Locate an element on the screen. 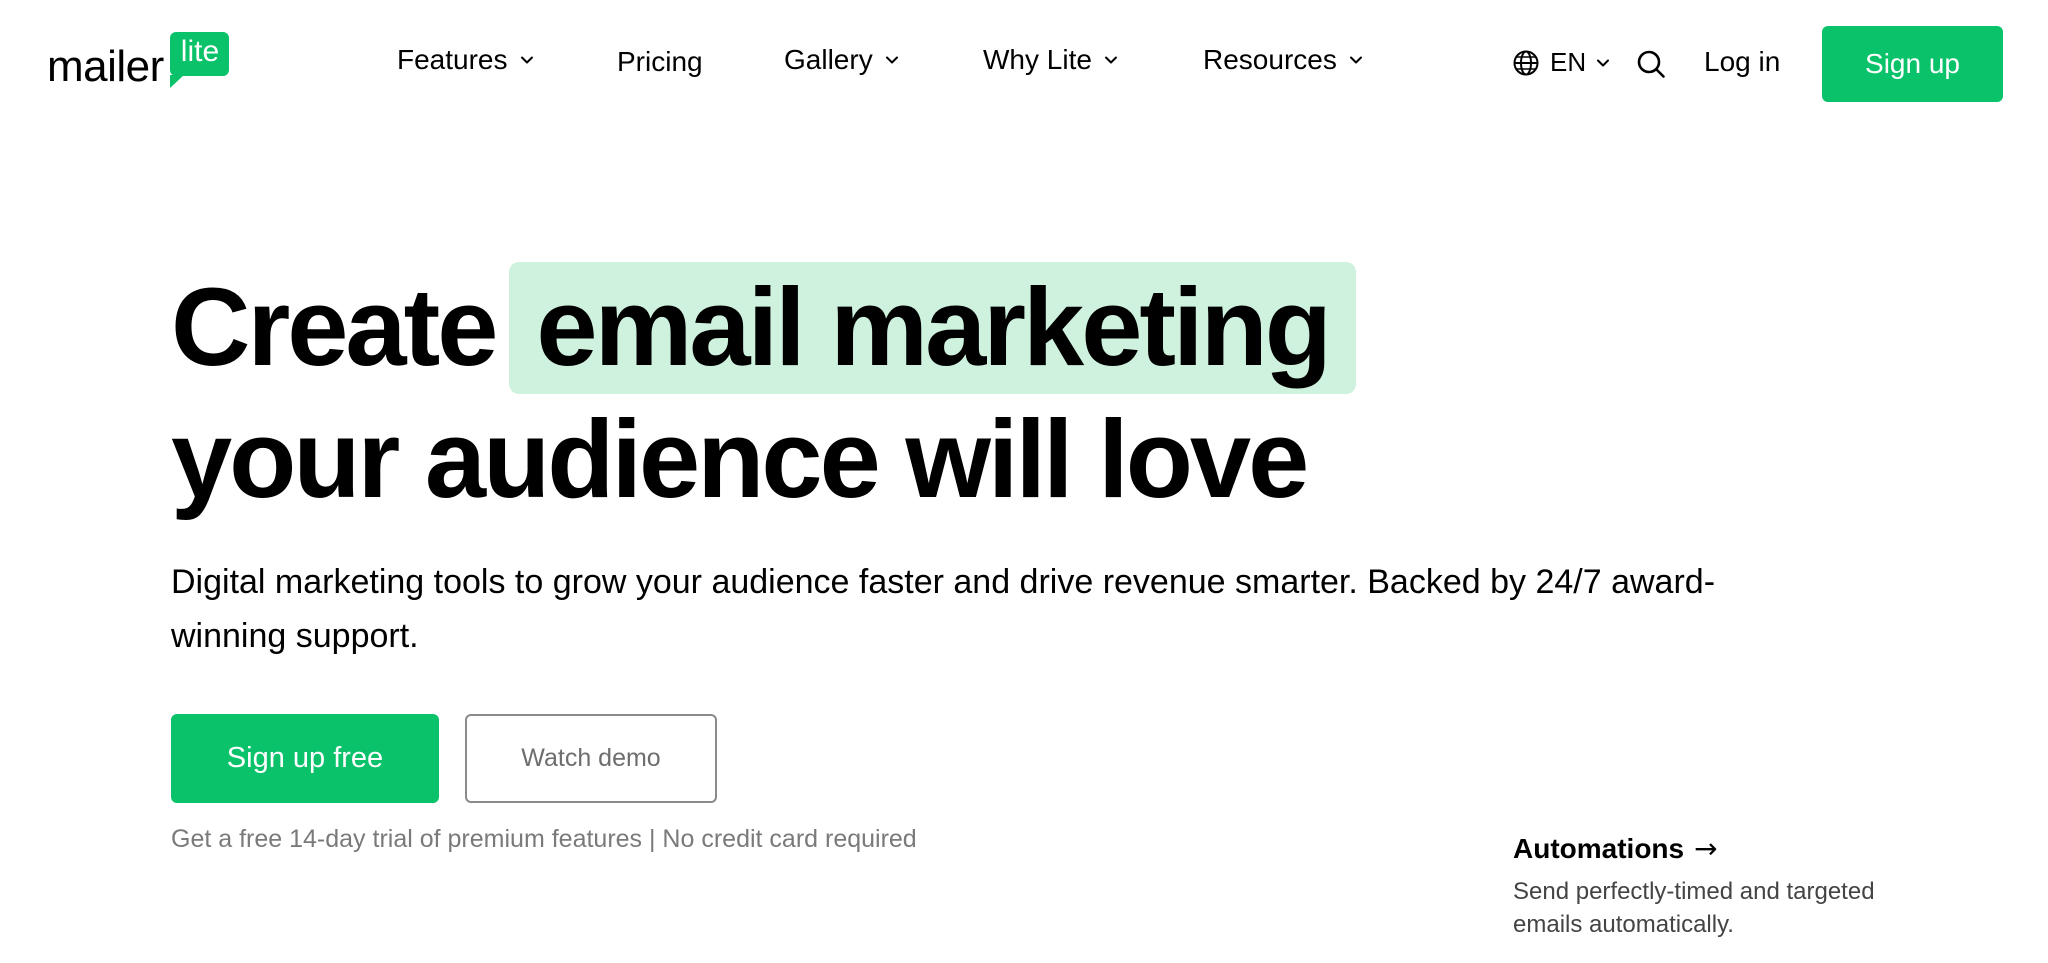  search-icon is located at coordinates (1651, 64).